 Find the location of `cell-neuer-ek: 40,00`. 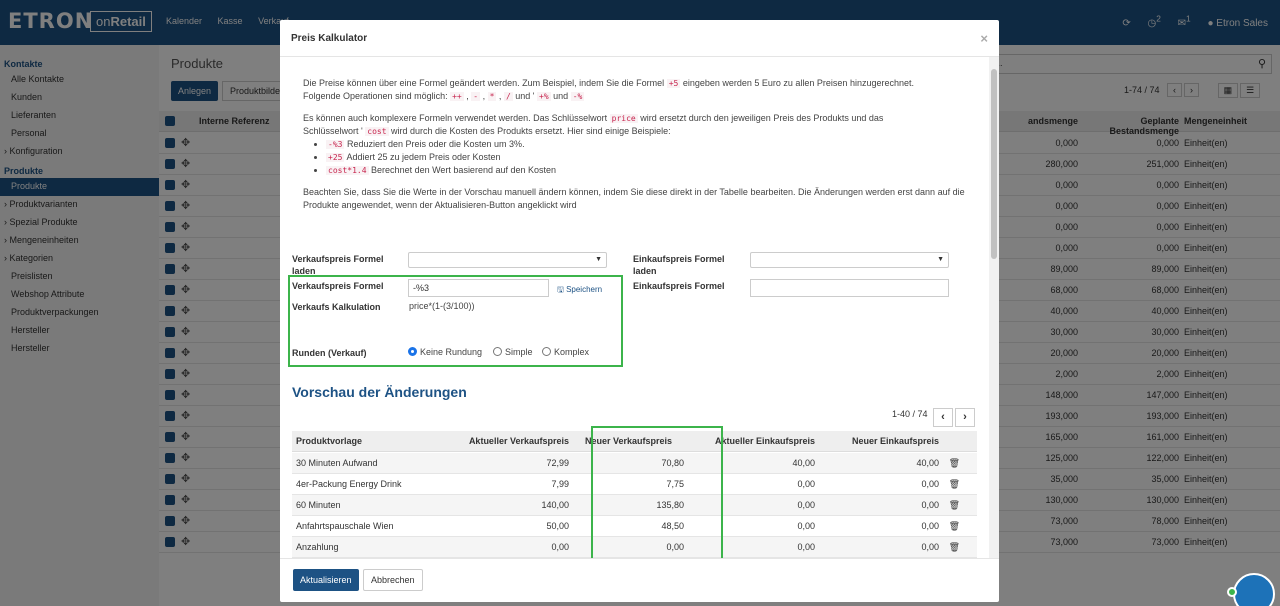

cell-neuer-ek: 40,00 is located at coordinates (927, 463).